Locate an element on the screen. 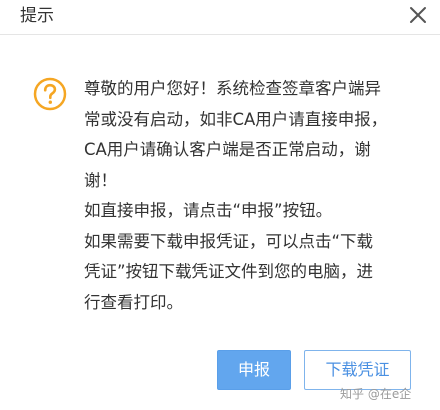 The width and height of the screenshot is (440, 410). declare-button: 申报 is located at coordinates (254, 370).